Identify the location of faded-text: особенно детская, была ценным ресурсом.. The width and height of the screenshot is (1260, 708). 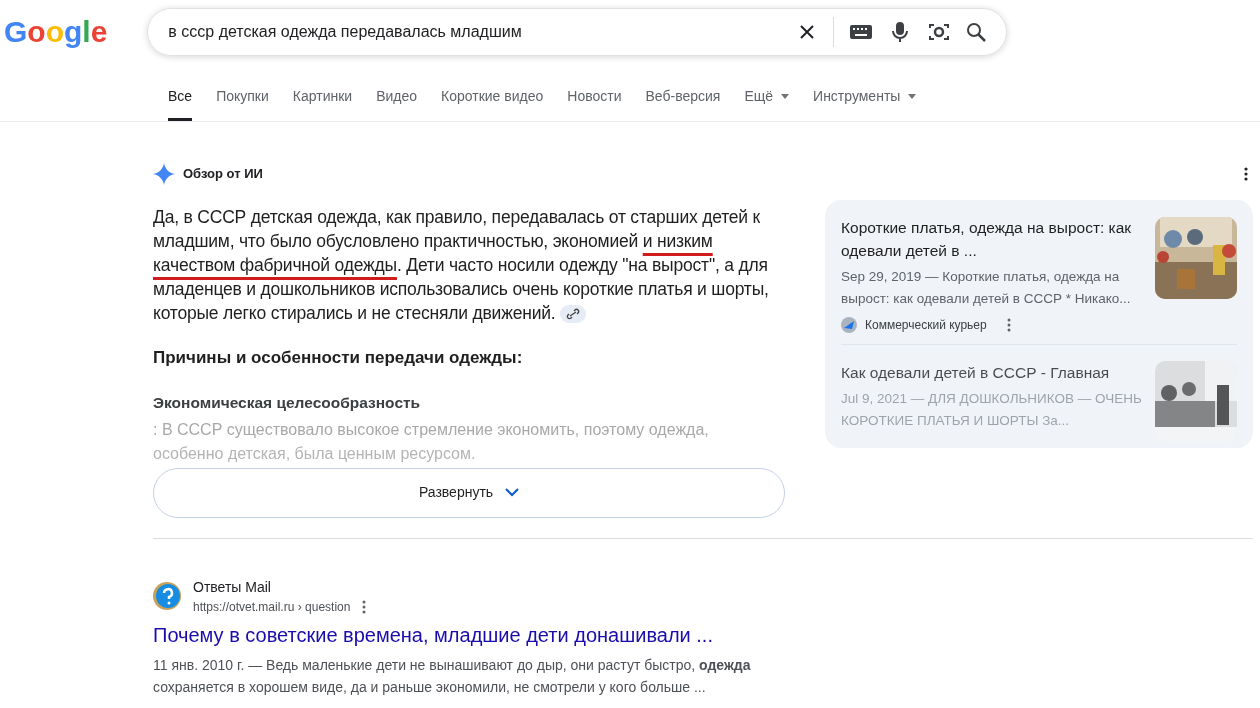
(315, 453).